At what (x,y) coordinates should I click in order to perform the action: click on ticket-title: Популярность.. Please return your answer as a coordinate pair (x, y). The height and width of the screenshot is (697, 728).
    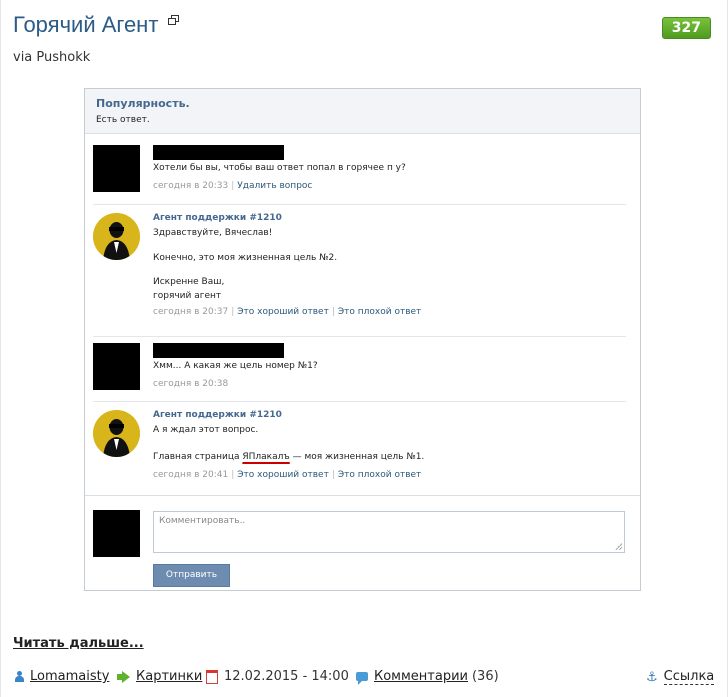
    Looking at the image, I should click on (143, 103).